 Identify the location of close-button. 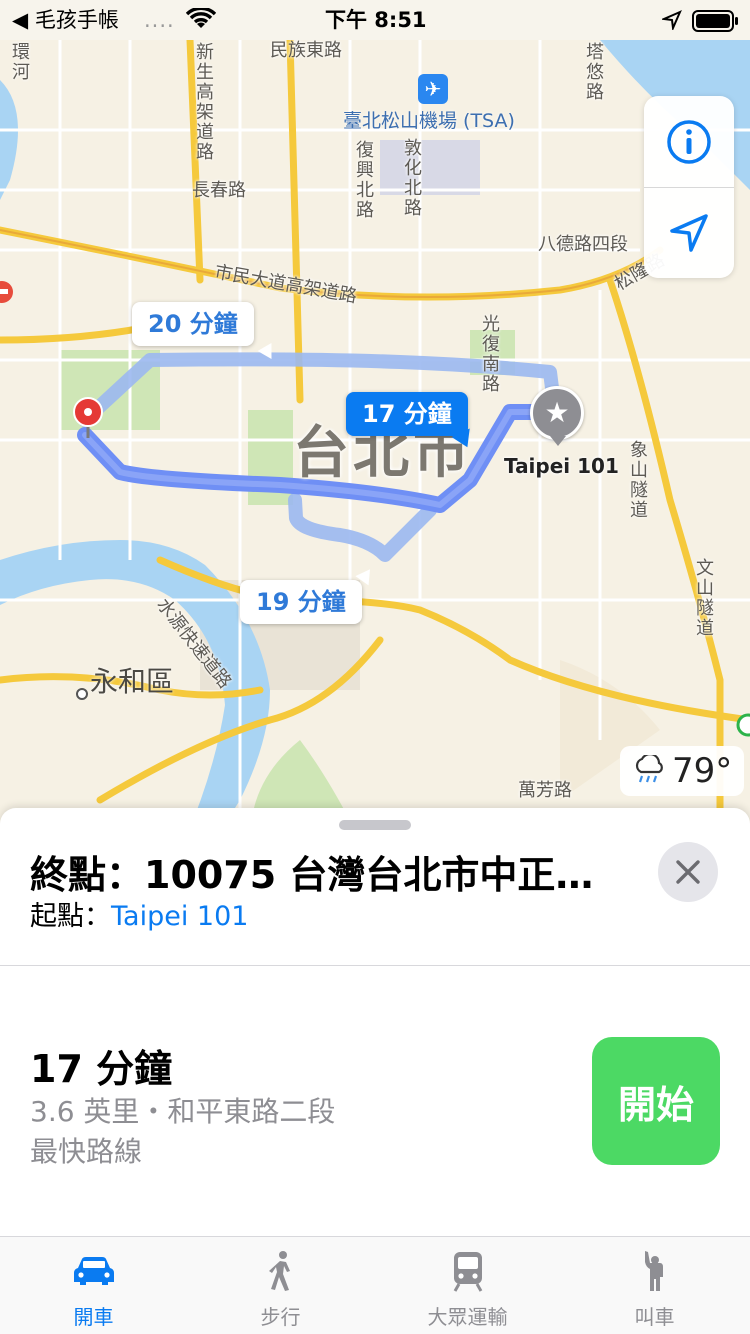
(688, 872).